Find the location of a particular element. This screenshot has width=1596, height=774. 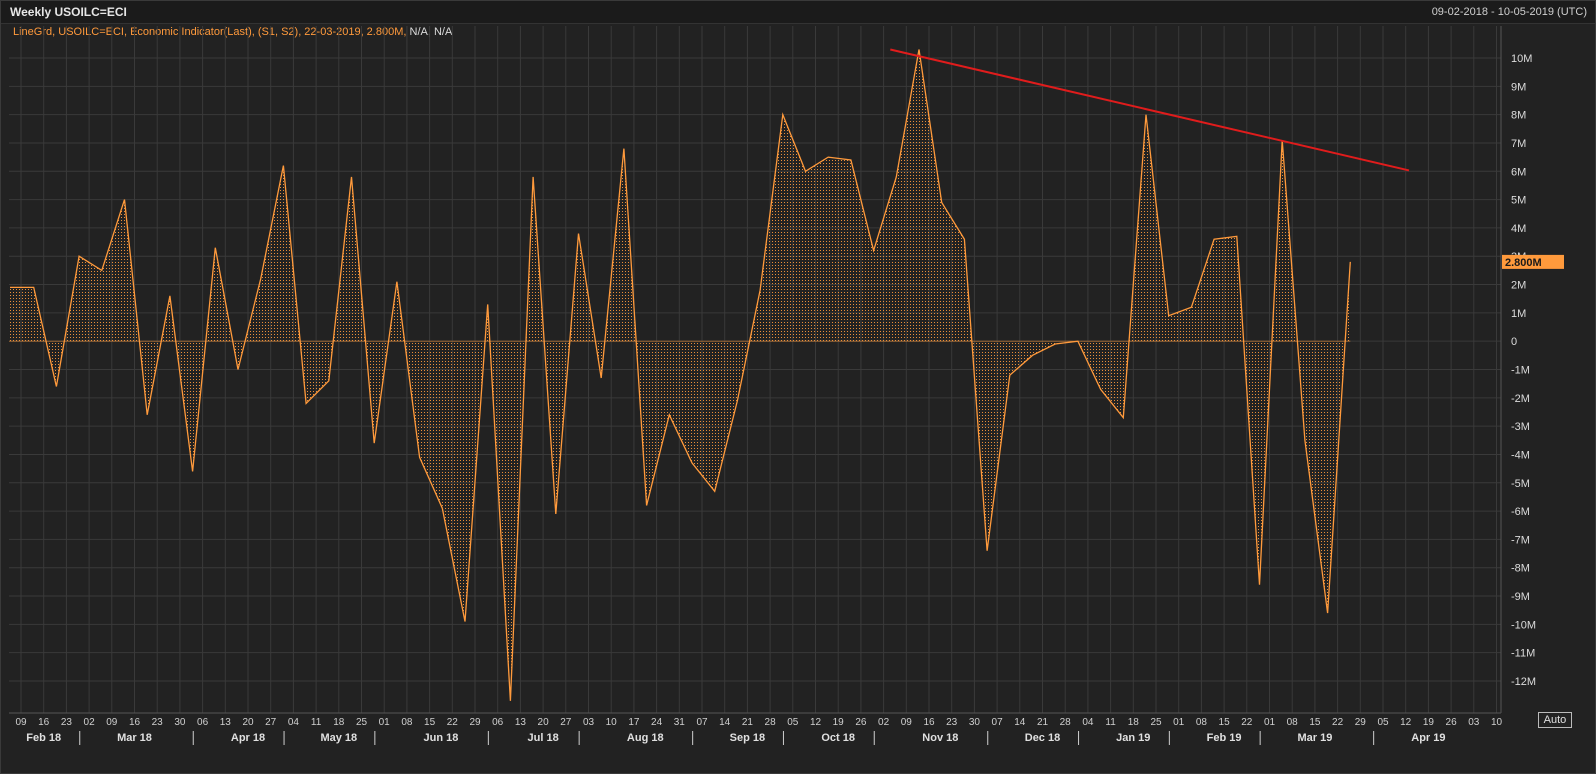

x-month-label: Mar 19 is located at coordinates (1314, 738).